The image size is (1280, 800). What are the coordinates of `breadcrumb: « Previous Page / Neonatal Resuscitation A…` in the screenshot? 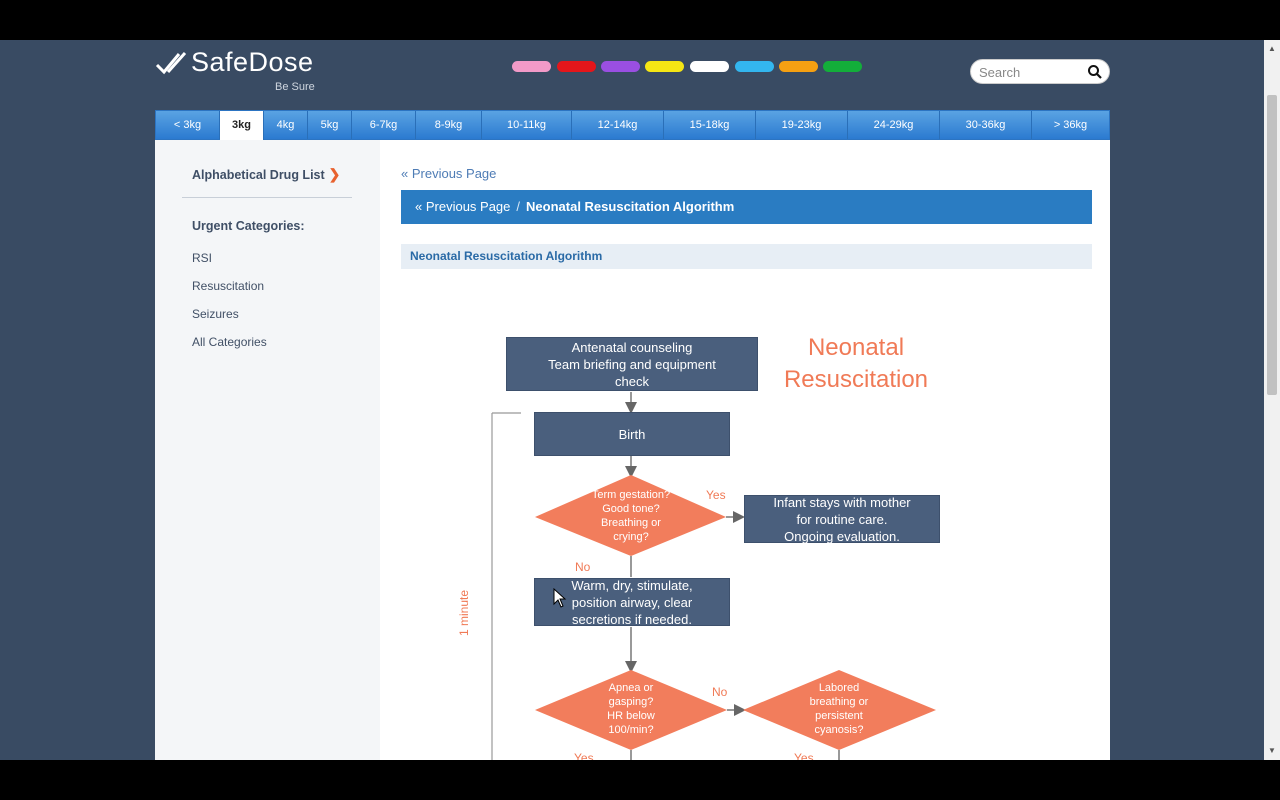 It's located at (746, 207).